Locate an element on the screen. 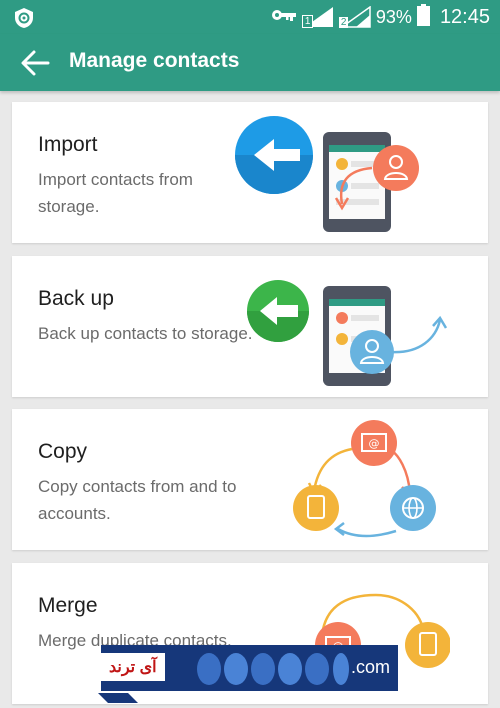 This screenshot has width=500, height=708. watermark-fa-text: آی ترند is located at coordinates (133, 667).